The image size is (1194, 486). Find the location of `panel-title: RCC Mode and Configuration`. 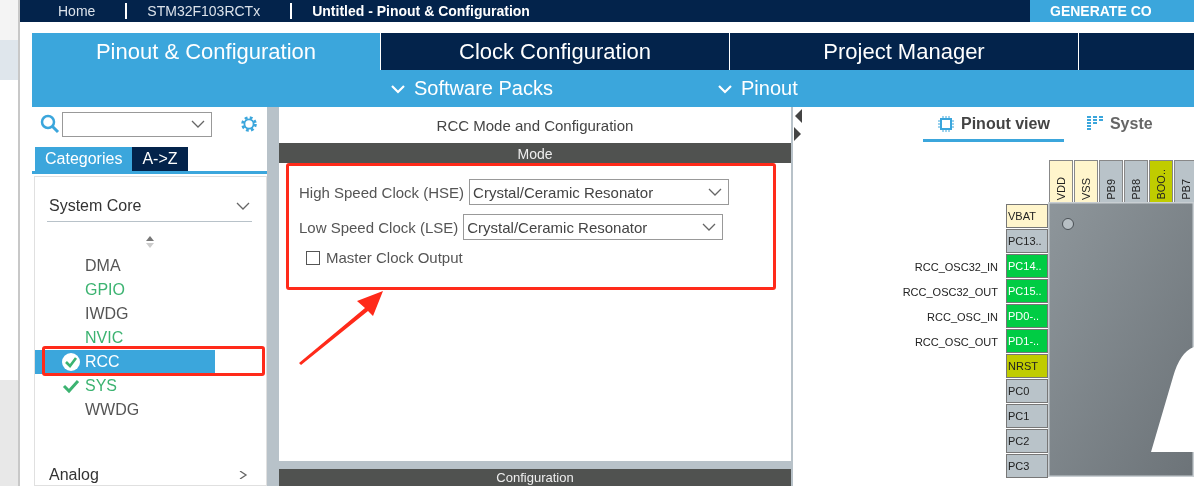

panel-title: RCC Mode and Configuration is located at coordinates (535, 125).